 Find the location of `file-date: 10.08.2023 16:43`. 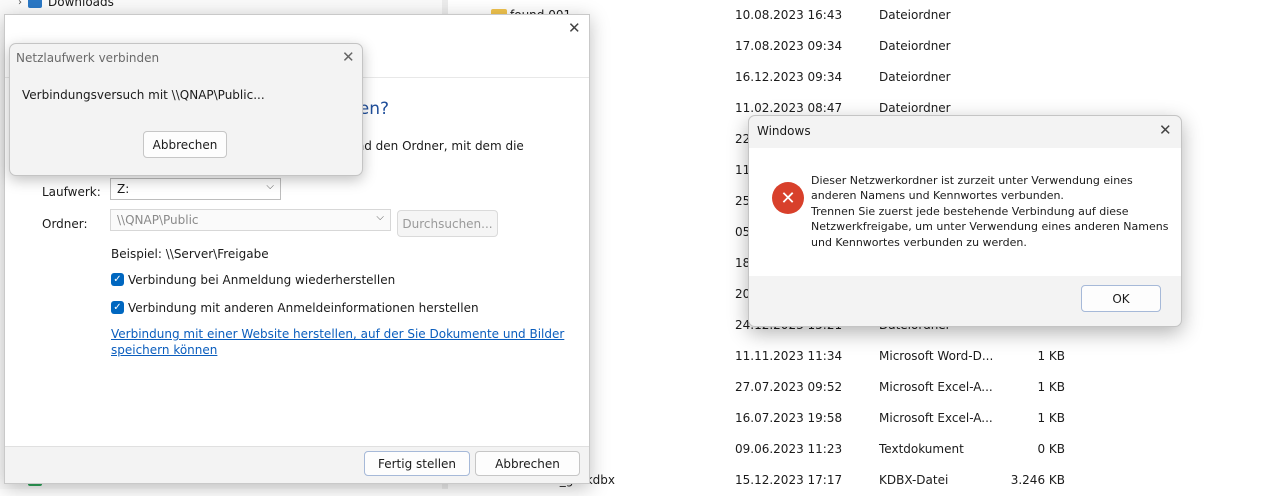

file-date: 10.08.2023 16:43 is located at coordinates (789, 15).